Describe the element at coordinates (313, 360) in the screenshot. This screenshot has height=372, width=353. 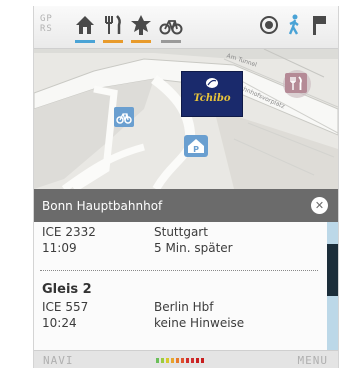
I see `menu-softkey: MENU` at that location.